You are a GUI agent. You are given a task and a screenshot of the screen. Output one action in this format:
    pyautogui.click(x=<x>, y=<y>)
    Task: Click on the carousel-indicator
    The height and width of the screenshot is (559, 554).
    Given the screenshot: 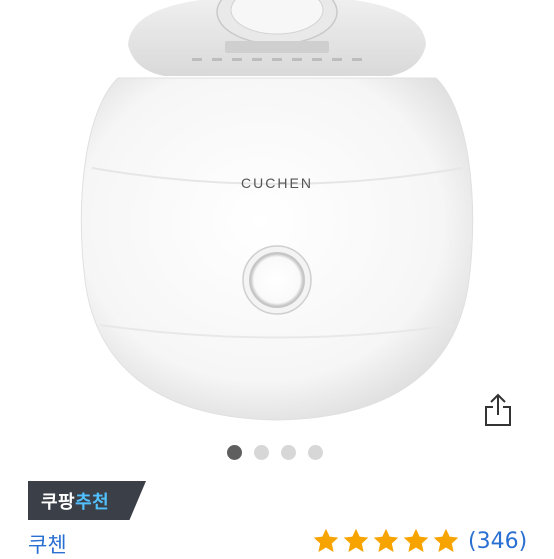 What is the action you would take?
    pyautogui.click(x=275, y=452)
    